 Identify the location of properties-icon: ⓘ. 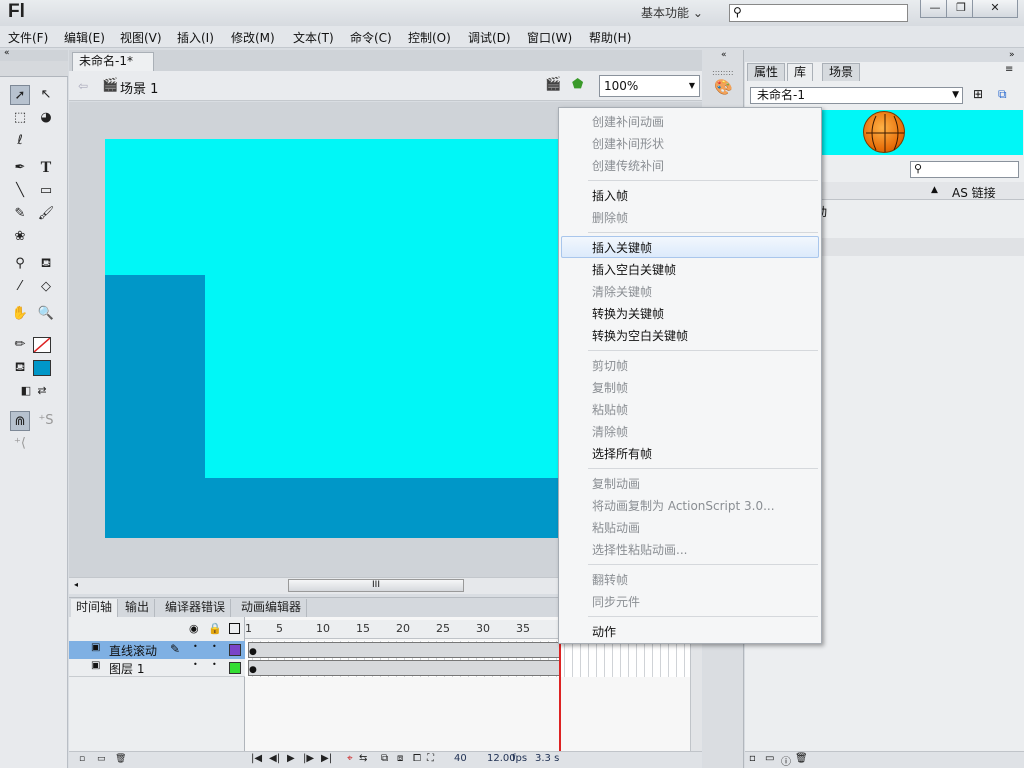
(786, 760).